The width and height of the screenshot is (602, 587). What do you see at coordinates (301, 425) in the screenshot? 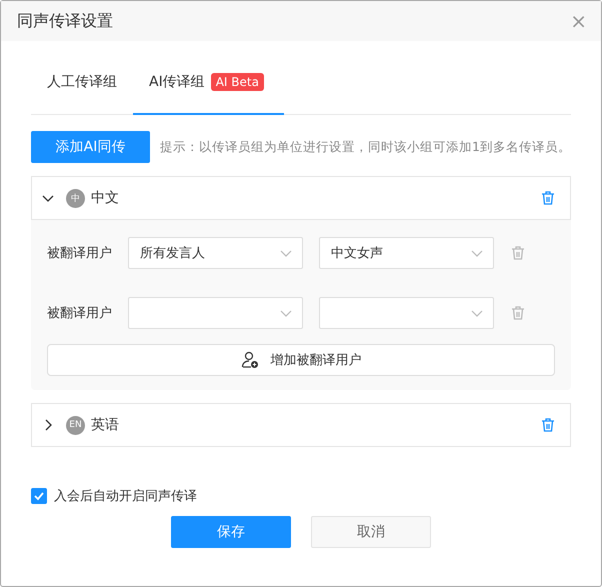
I see `group-header: EN 英语` at bounding box center [301, 425].